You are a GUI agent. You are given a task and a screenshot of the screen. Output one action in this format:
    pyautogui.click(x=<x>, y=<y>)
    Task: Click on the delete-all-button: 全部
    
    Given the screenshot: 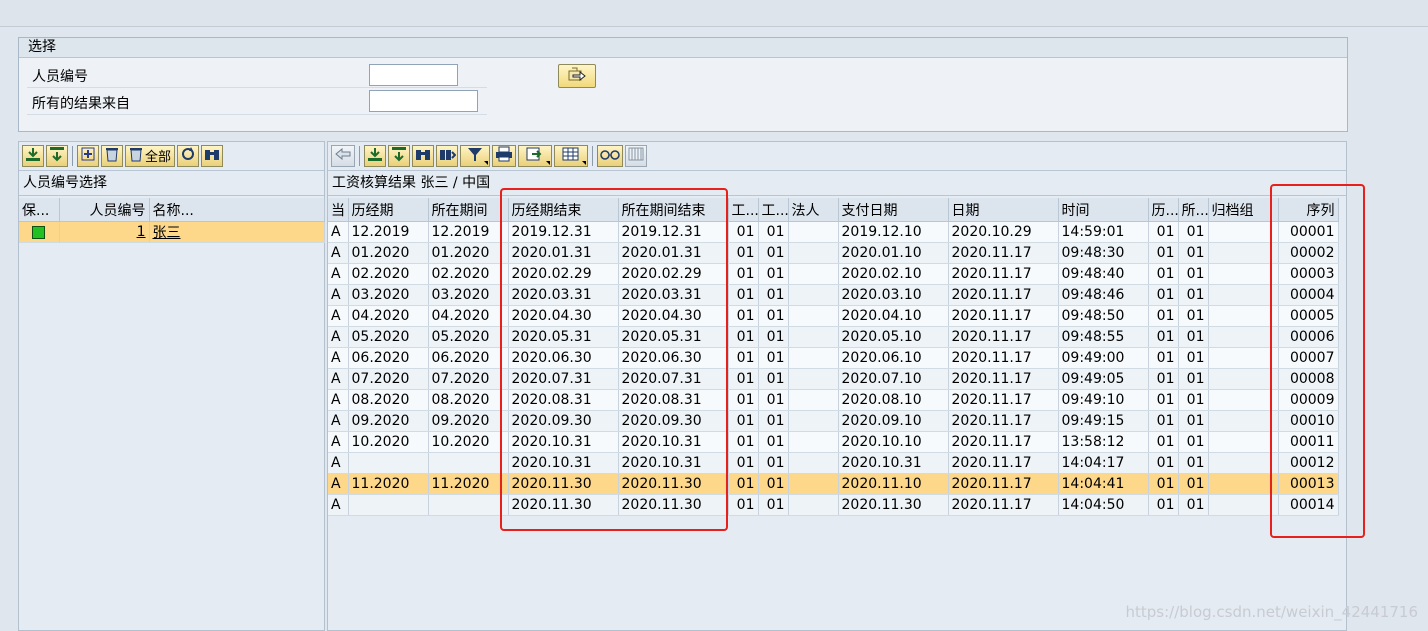 What is the action you would take?
    pyautogui.click(x=150, y=155)
    